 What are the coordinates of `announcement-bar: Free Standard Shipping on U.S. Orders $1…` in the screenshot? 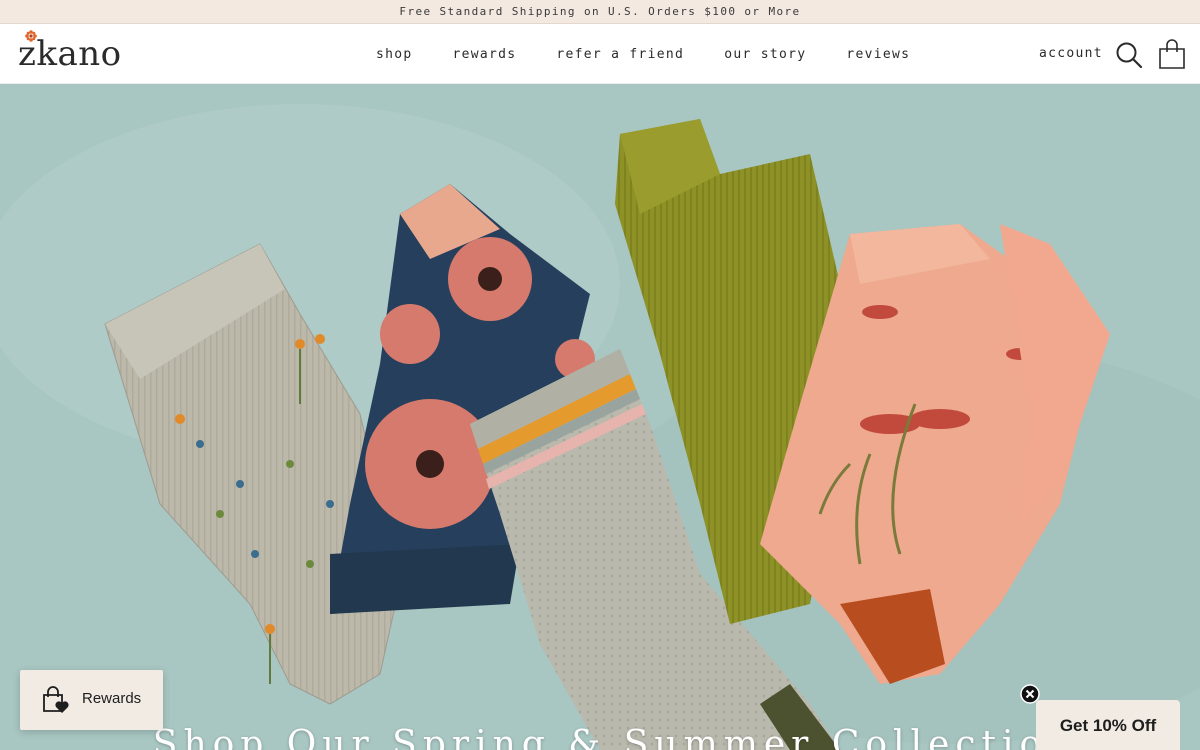 It's located at (600, 12).